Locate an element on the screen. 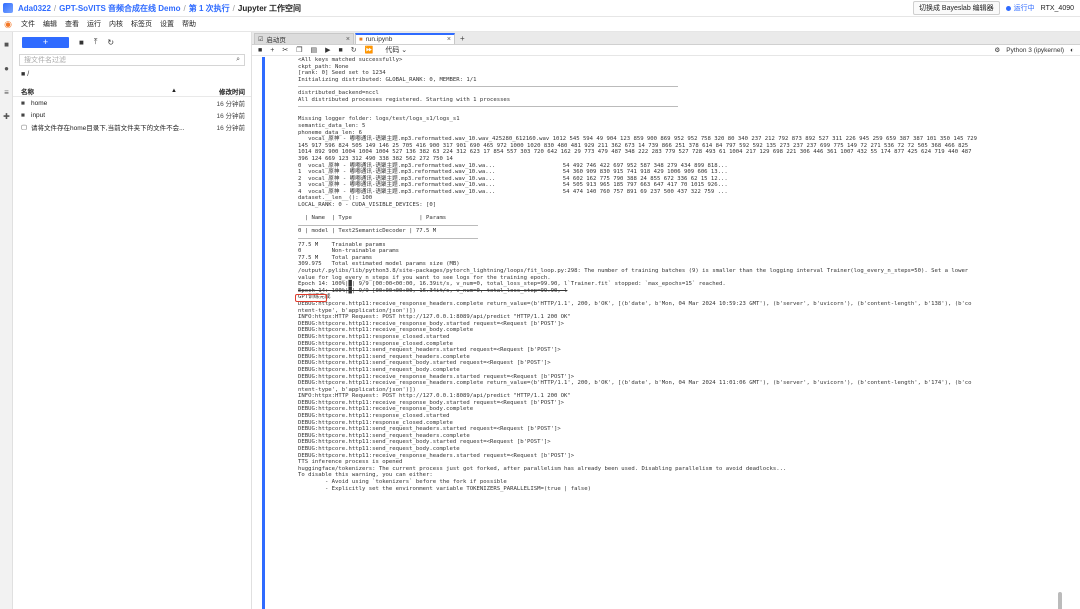 This screenshot has height=609, width=1080. add-cell-icon: + is located at coordinates (272, 50).